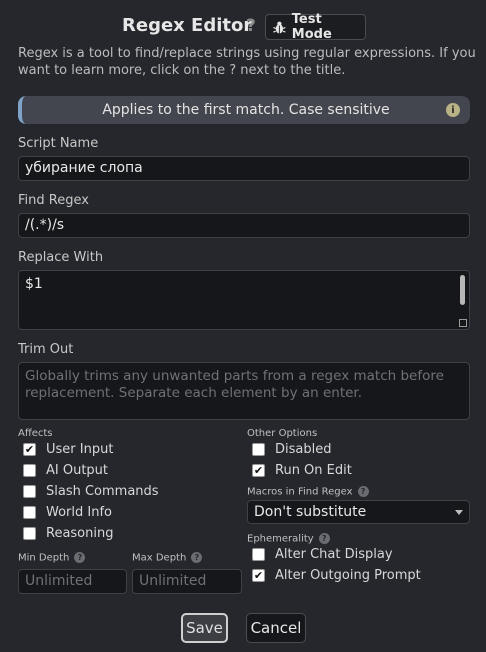 The image size is (486, 652). Describe the element at coordinates (310, 512) in the screenshot. I see `macros-selected-value: Don't substitute` at that location.